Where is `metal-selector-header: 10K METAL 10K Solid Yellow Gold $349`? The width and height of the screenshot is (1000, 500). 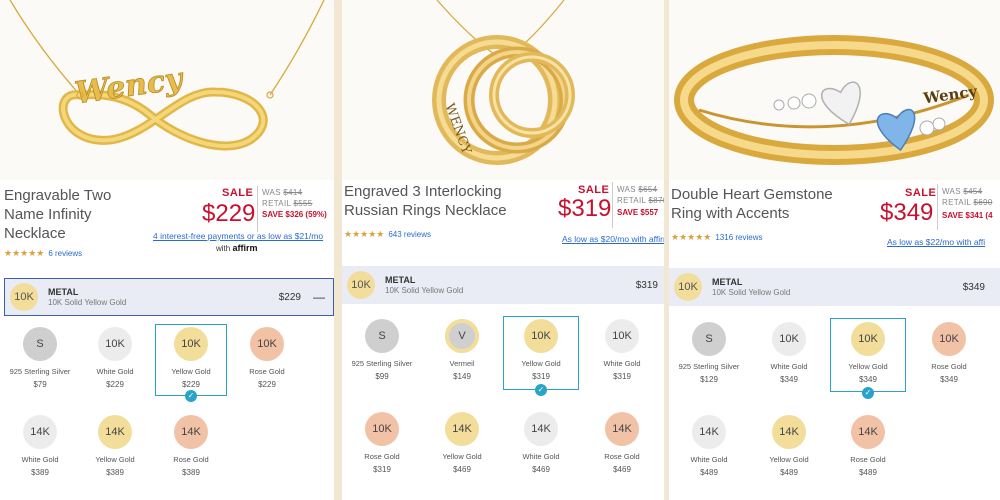 metal-selector-header: 10K METAL 10K Solid Yellow Gold $349 is located at coordinates (834, 287).